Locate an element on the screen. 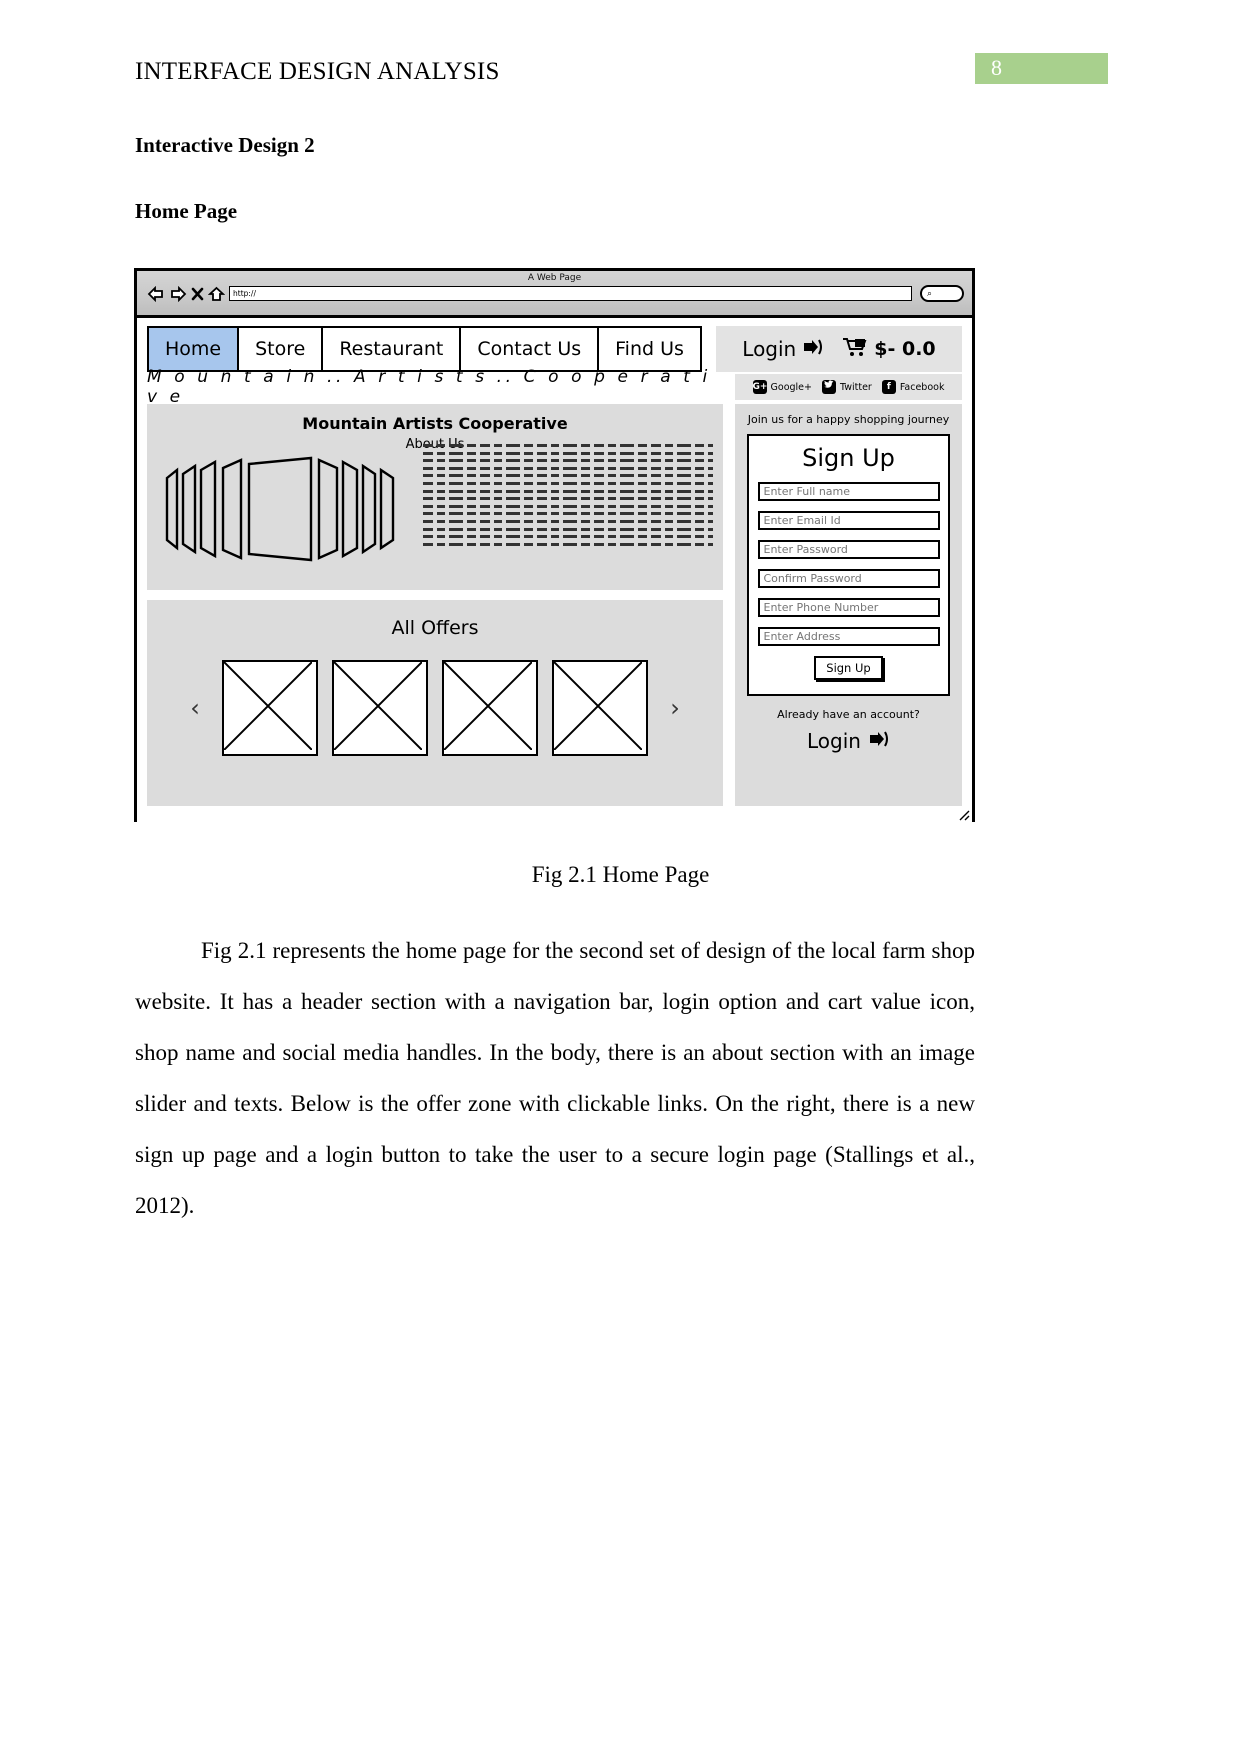 This screenshot has height=1754, width=1241. facebook-icon: f is located at coordinates (888, 387).